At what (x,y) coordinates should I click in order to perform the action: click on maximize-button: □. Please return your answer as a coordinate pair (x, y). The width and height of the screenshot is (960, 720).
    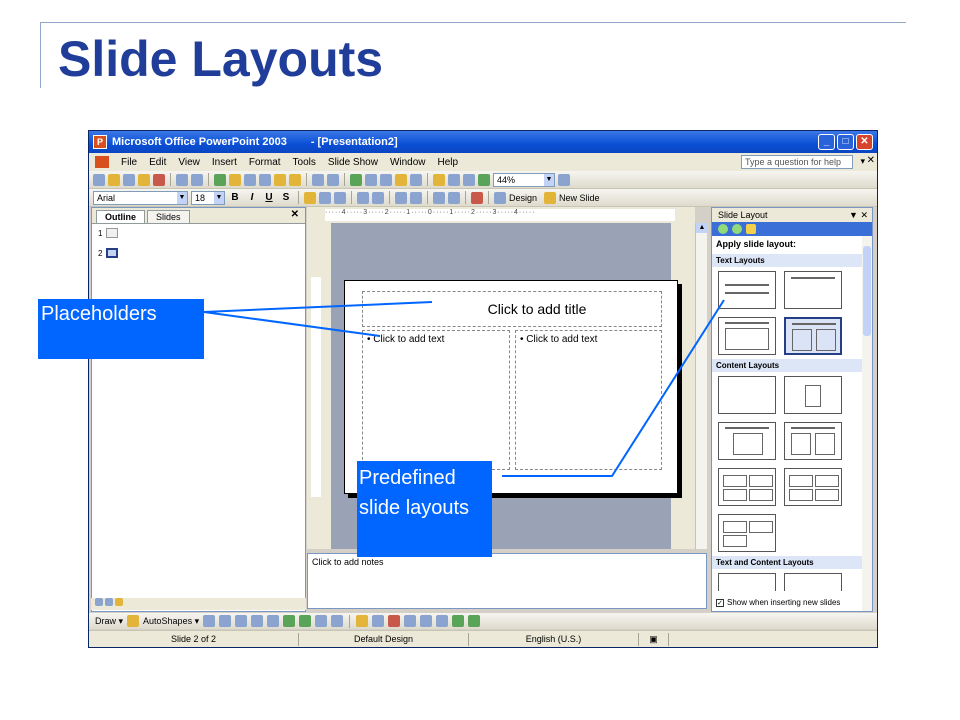
    Looking at the image, I should click on (845, 142).